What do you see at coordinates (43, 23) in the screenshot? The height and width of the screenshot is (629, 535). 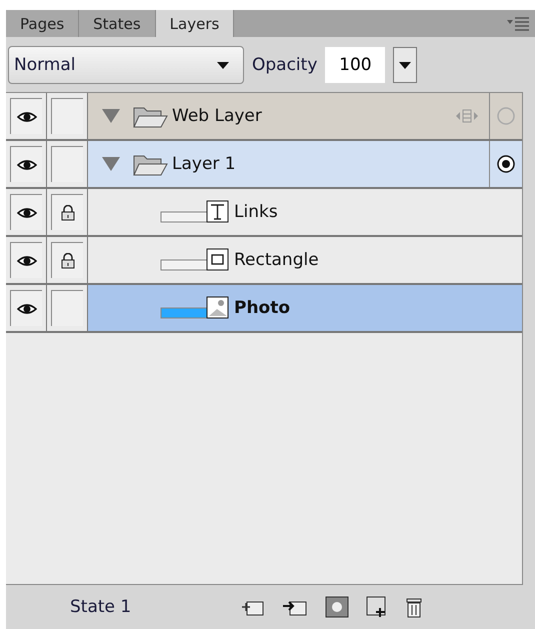 I see `panel-tab: Pages` at bounding box center [43, 23].